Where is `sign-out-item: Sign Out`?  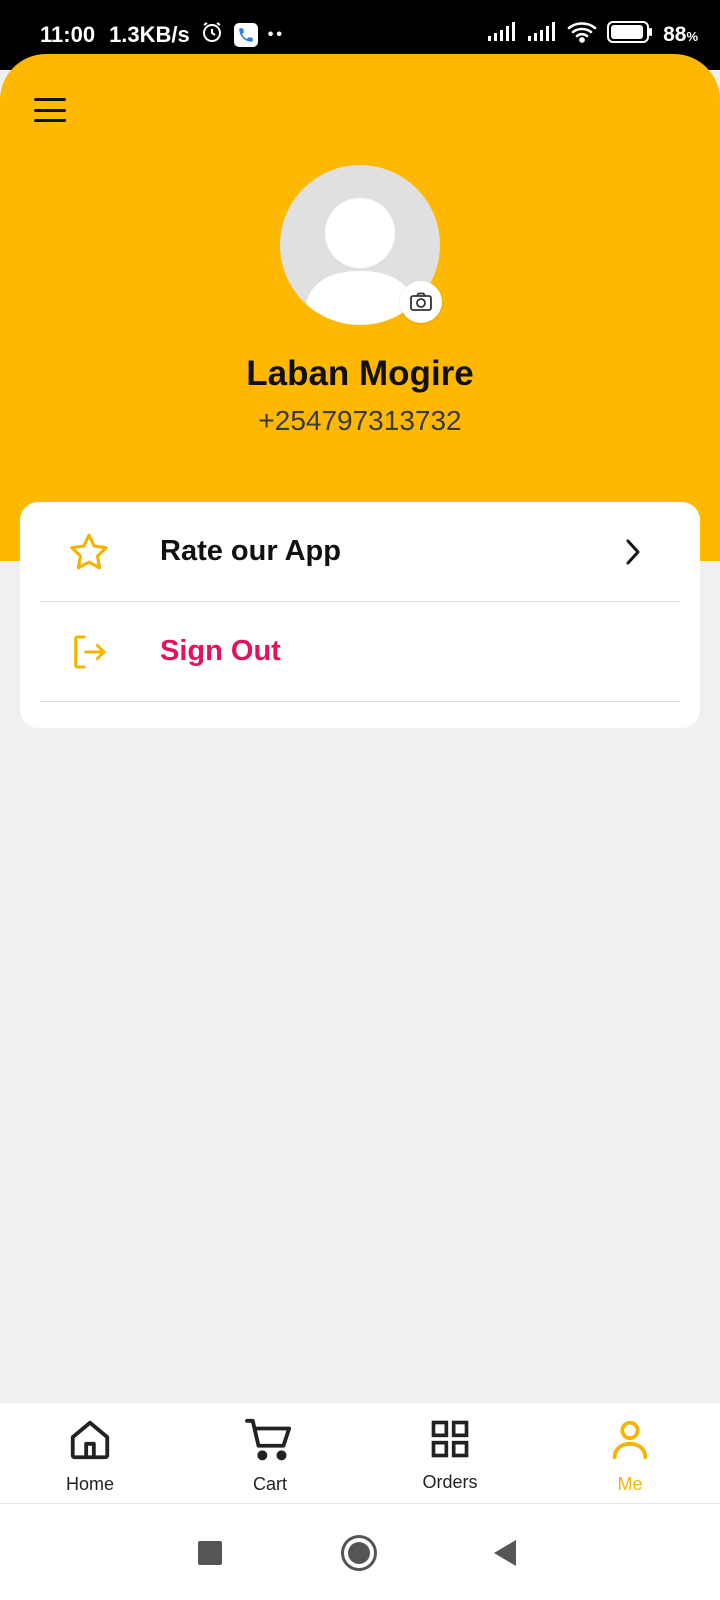 sign-out-item: Sign Out is located at coordinates (360, 652).